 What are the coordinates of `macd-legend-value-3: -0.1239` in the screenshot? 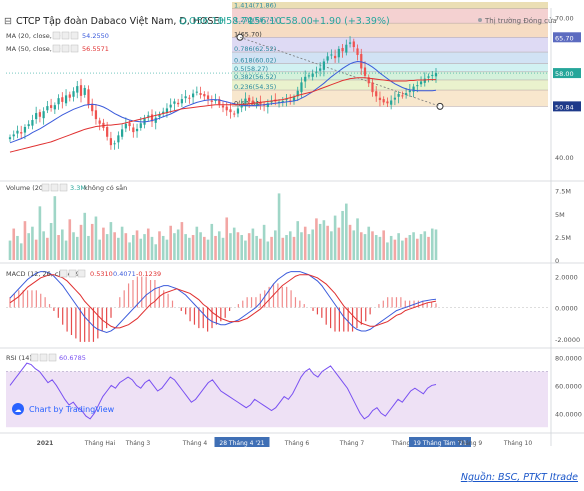 It's located at (148, 274).